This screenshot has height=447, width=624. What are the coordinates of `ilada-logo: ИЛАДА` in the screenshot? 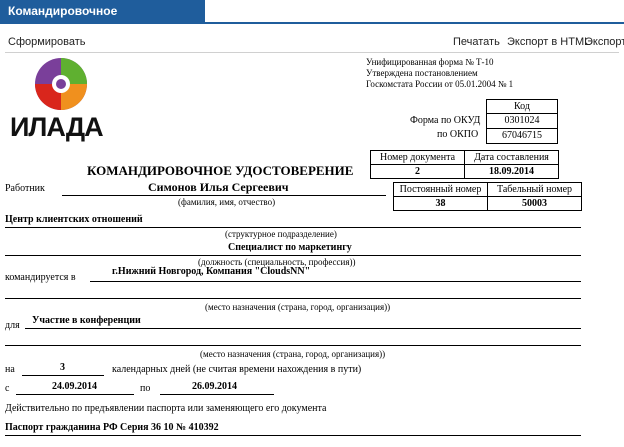 It's located at (58, 99).